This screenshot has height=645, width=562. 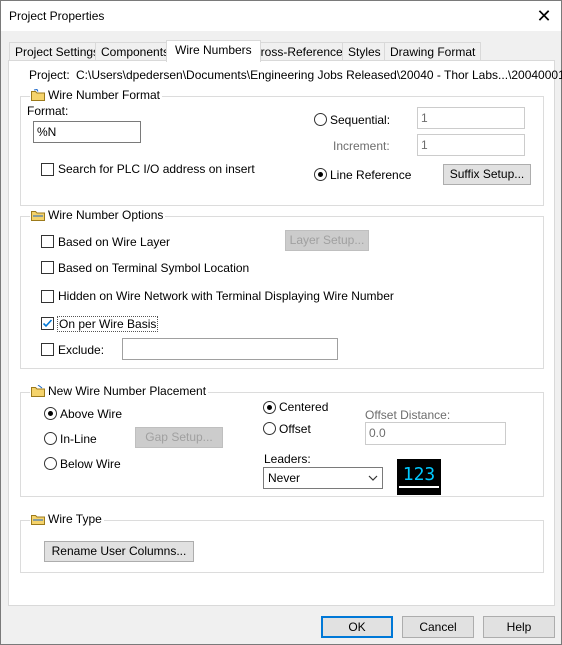 I want to click on based-on-terminal-checkbox, so click(x=47, y=267).